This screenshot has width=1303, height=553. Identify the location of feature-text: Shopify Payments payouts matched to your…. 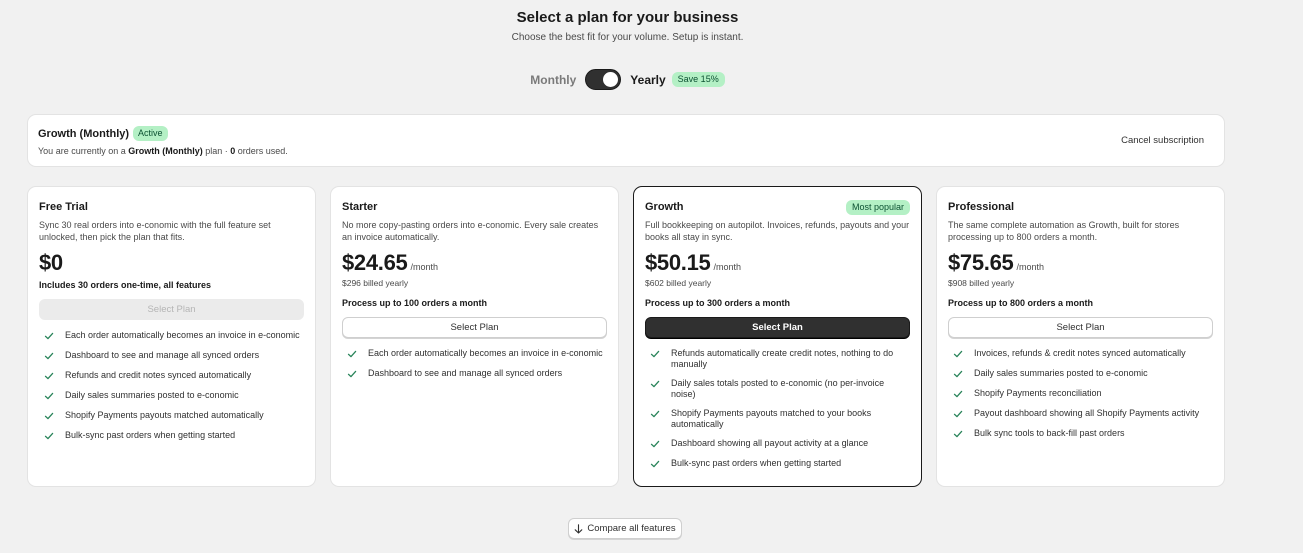
(771, 418).